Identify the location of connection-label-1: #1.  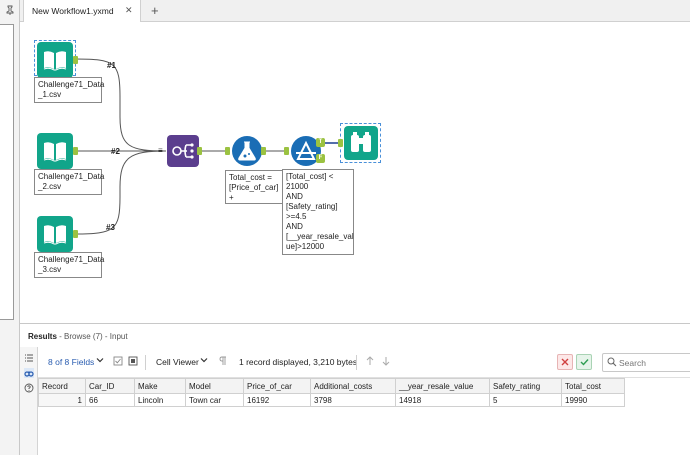
(111, 65).